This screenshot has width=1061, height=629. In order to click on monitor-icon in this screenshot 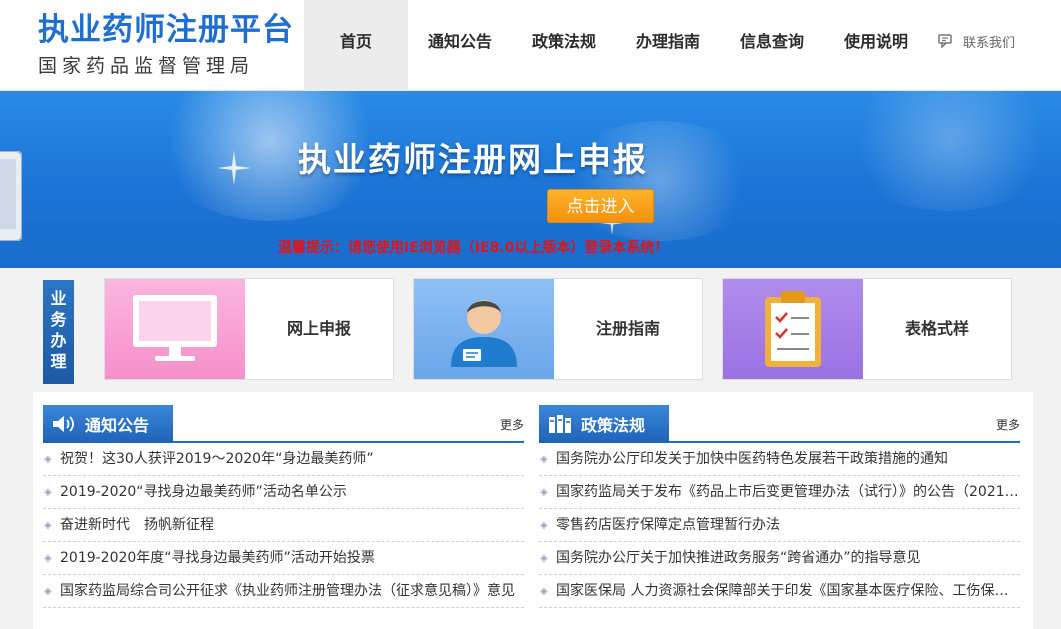, I will do `click(175, 328)`.